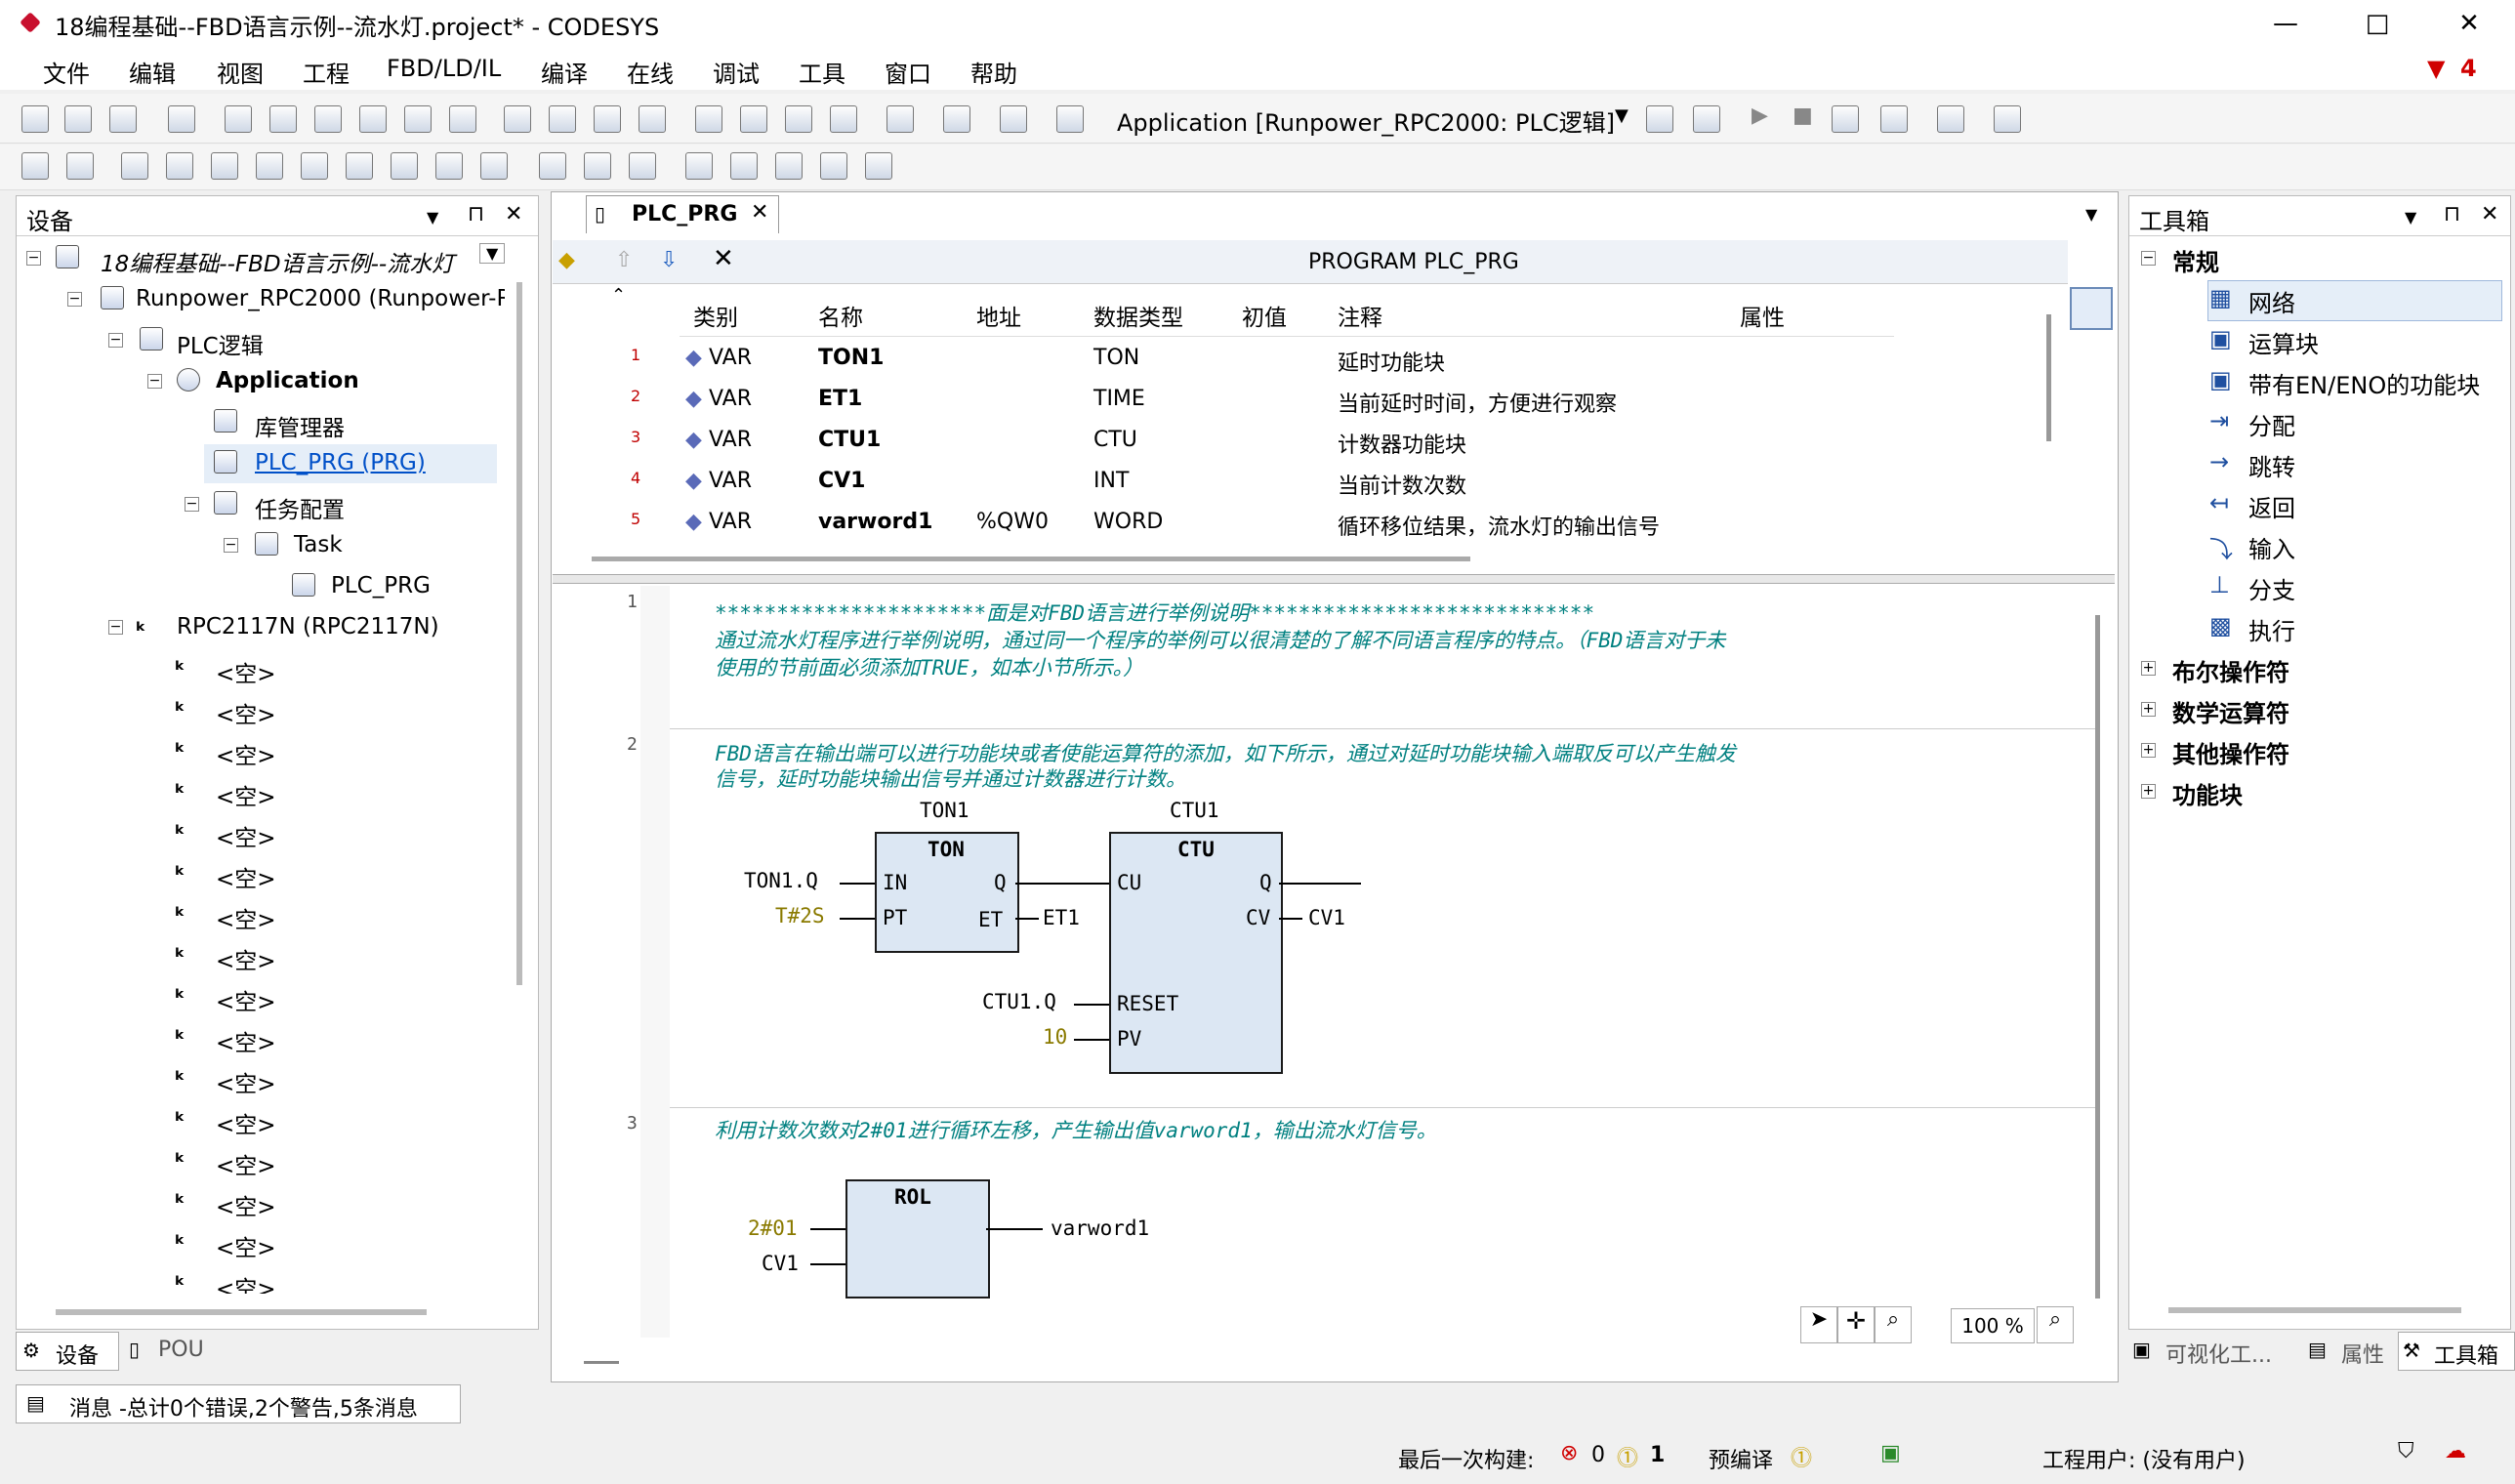 This screenshot has width=2515, height=1484. I want to click on close-button: ✕, so click(2469, 23).